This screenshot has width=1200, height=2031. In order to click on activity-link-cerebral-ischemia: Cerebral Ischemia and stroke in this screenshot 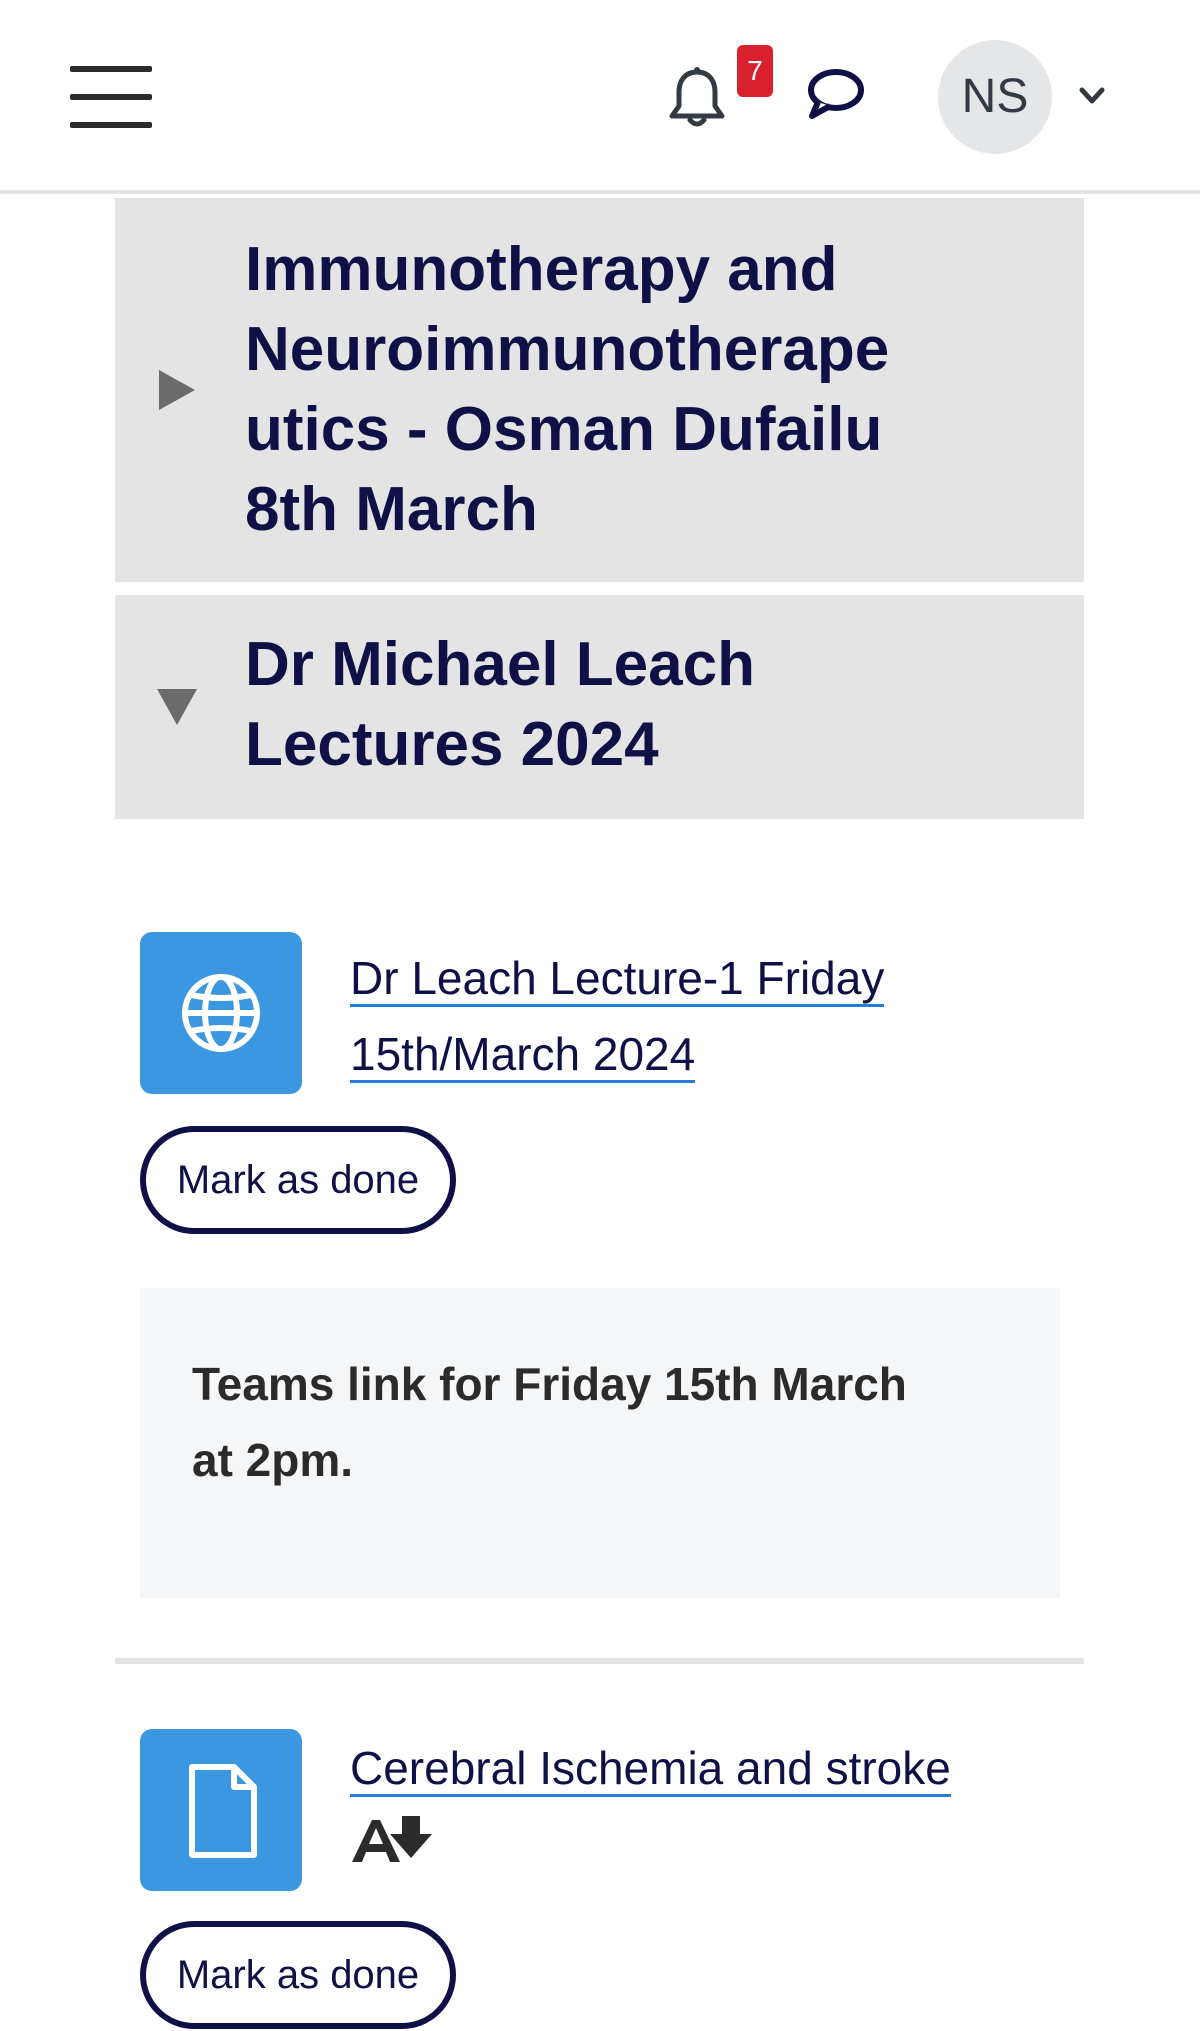, I will do `click(700, 1768)`.